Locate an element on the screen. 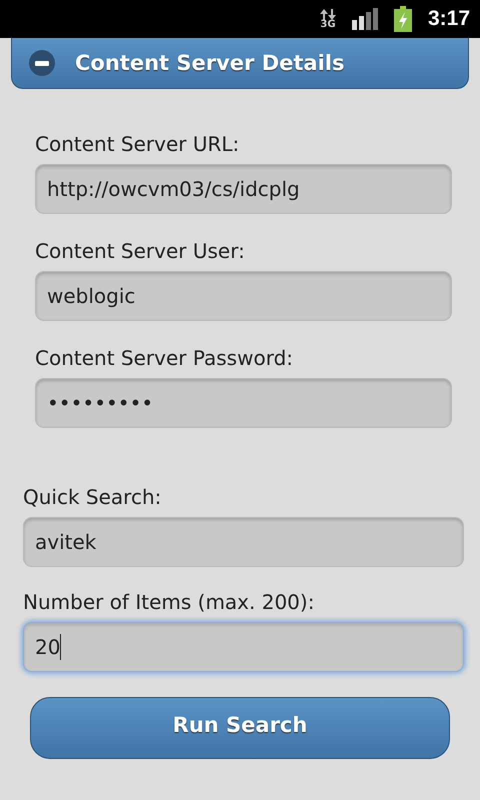 The image size is (480, 800). data-arrows-icon is located at coordinates (328, 14).